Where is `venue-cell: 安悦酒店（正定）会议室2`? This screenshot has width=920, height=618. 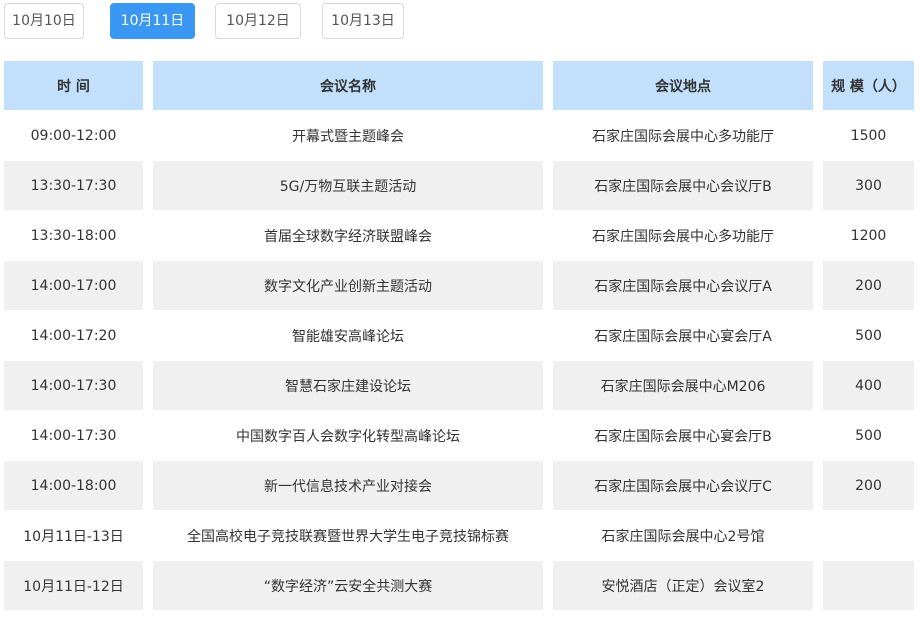
venue-cell: 安悦酒店（正定）会议室2 is located at coordinates (683, 585).